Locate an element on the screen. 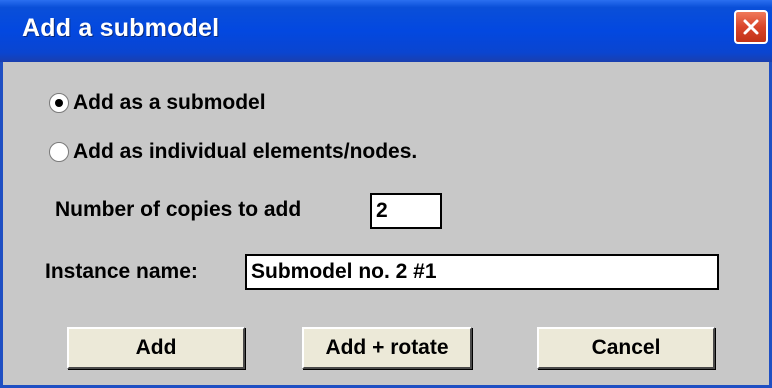  radio-unselected-indicator is located at coordinates (59, 152).